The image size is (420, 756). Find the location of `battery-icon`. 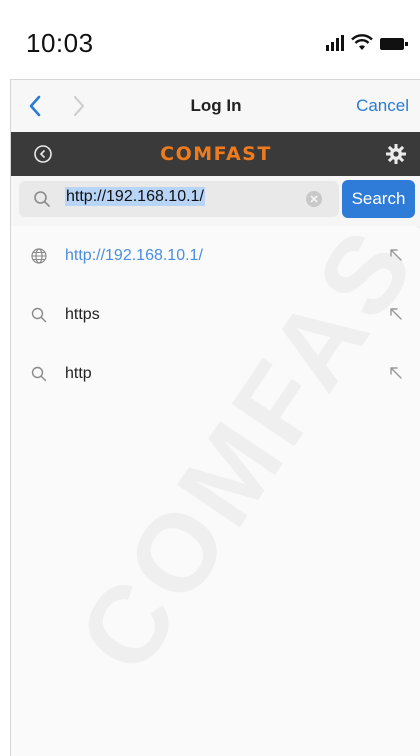

battery-icon is located at coordinates (394, 44).